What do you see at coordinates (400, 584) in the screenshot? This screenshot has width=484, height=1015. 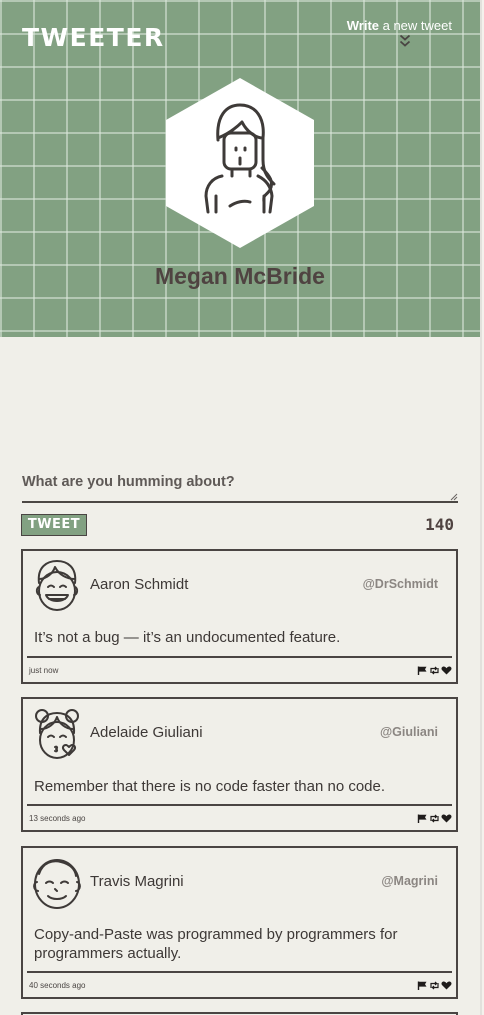 I see `user-handle: @DrSchmidt` at bounding box center [400, 584].